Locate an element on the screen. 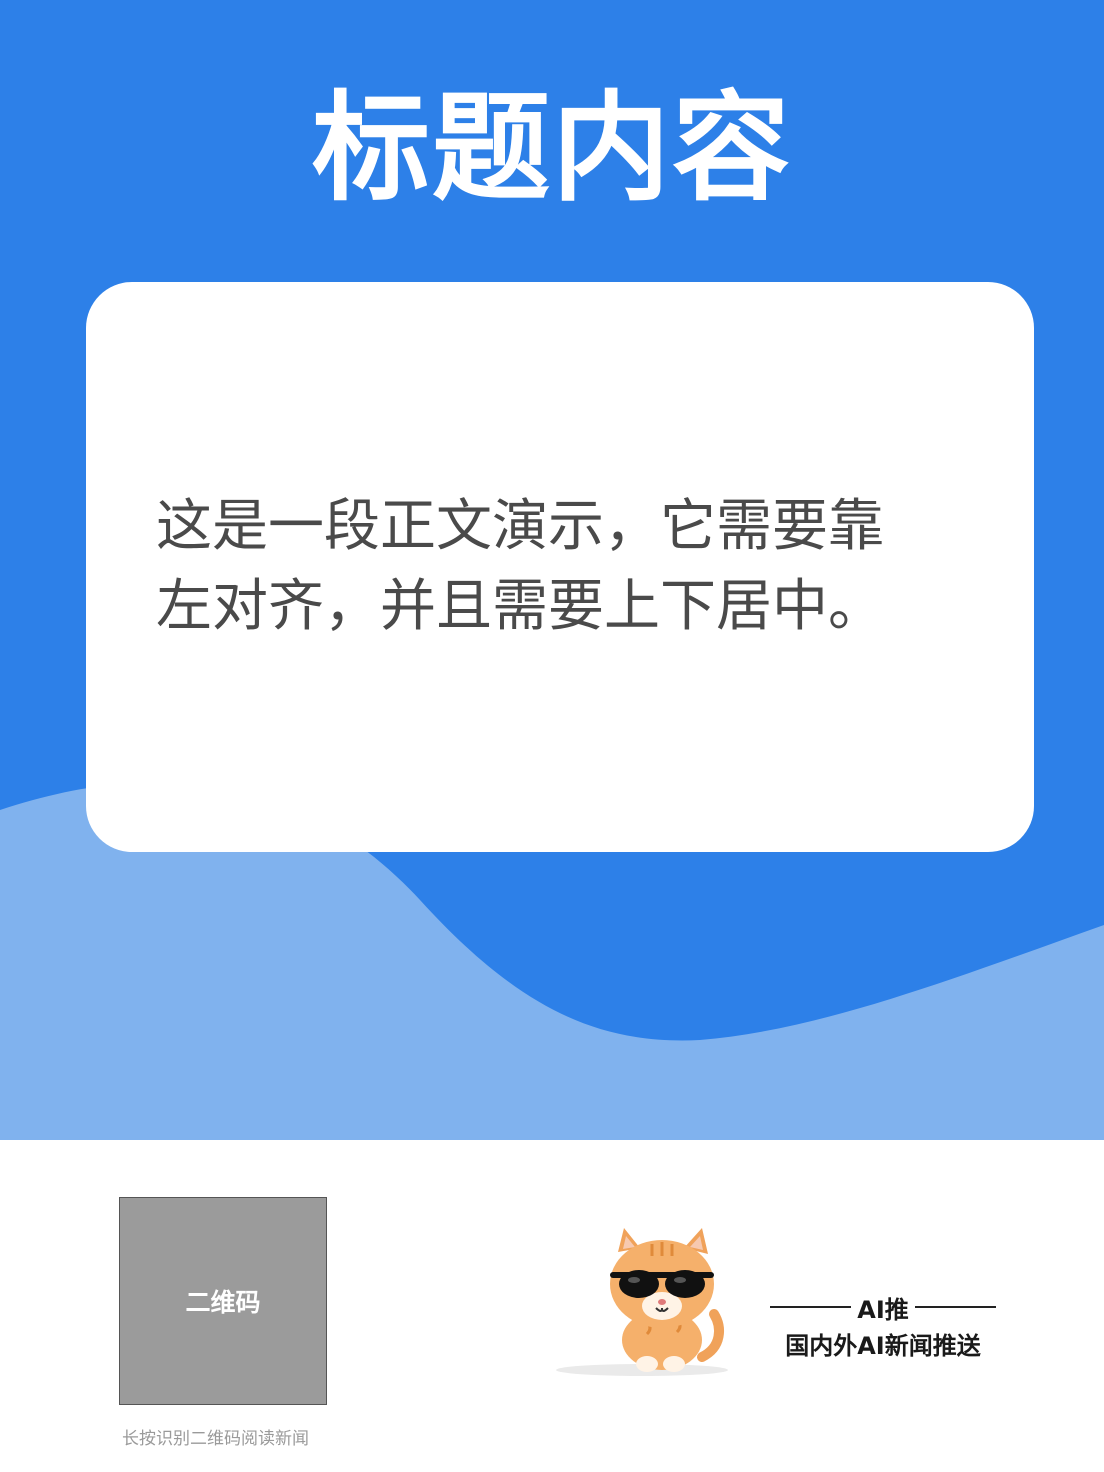  qr-code: 二维码 is located at coordinates (223, 1301).